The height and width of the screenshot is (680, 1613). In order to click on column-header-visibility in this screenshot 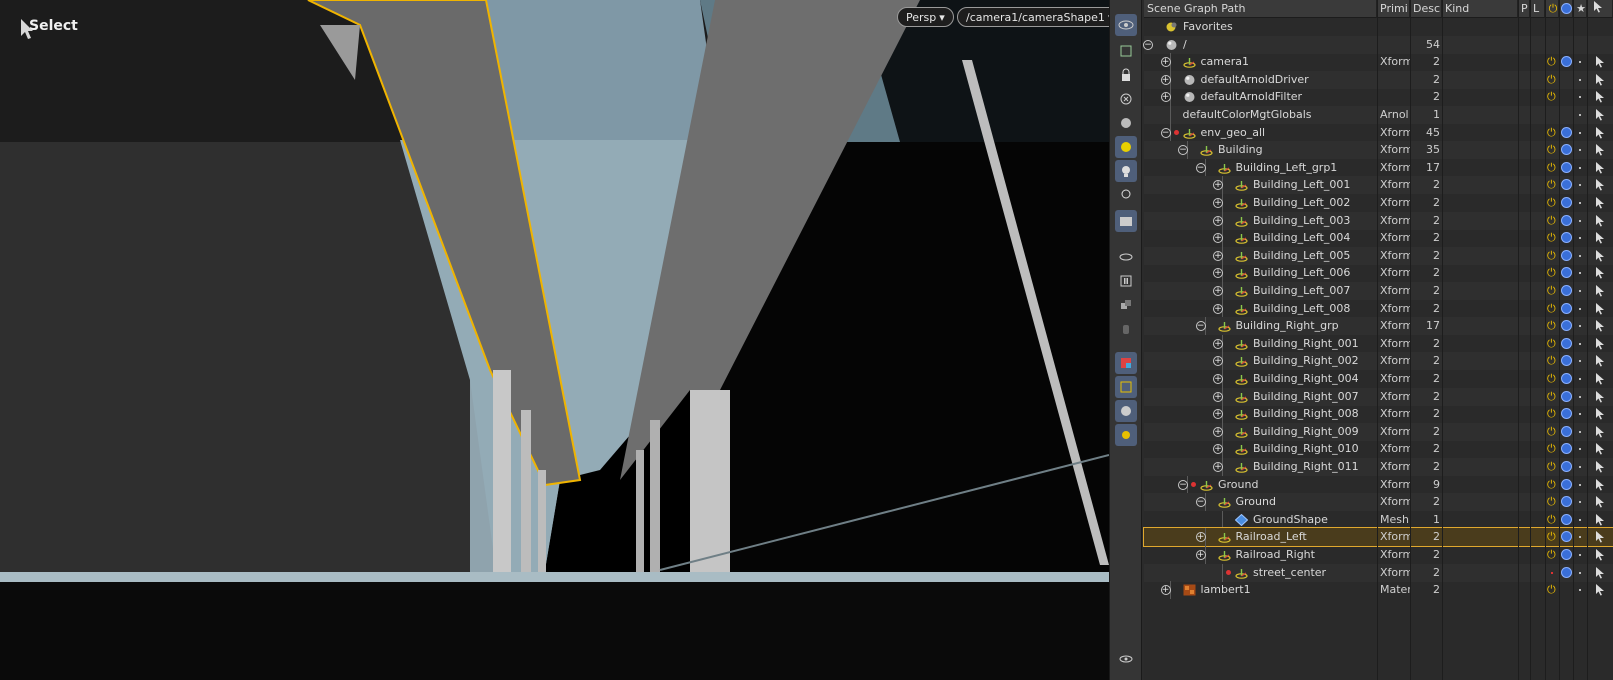, I will do `click(1566, 9)`.